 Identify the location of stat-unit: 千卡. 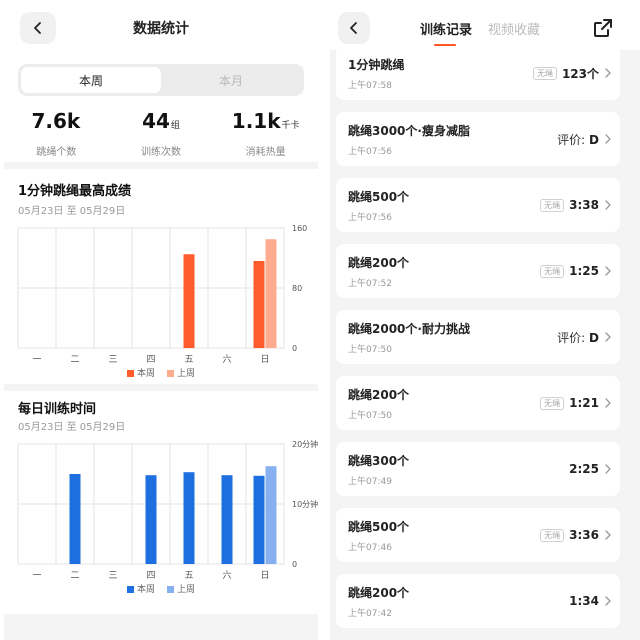
(290, 126).